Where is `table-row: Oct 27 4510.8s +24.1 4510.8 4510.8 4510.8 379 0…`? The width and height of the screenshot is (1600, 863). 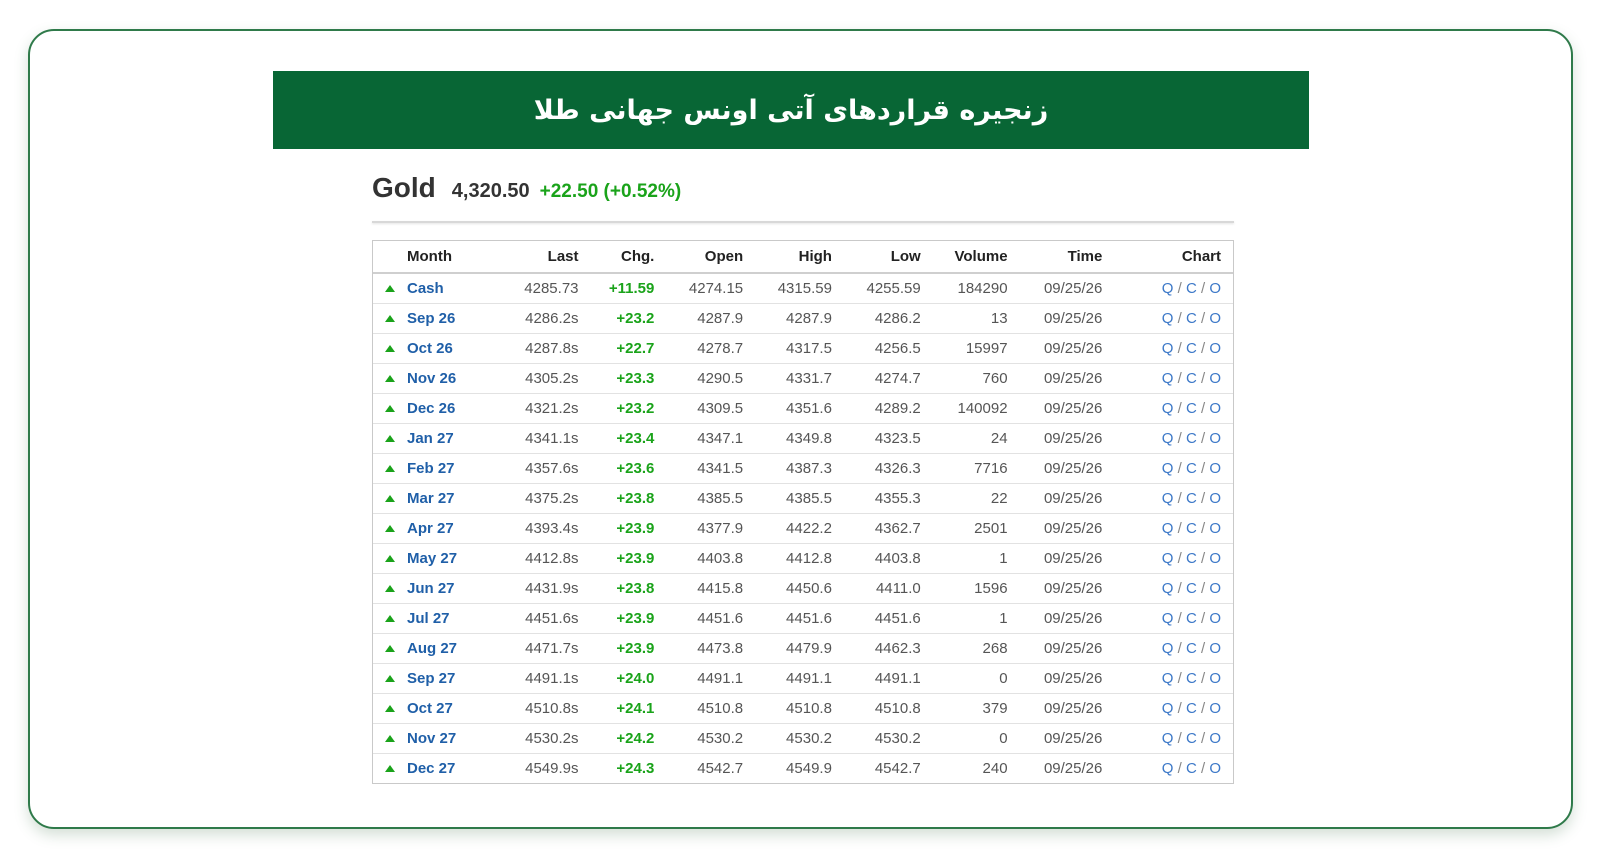
table-row: Oct 27 4510.8s +24.1 4510.8 4510.8 4510.8 379 0… is located at coordinates (803, 708).